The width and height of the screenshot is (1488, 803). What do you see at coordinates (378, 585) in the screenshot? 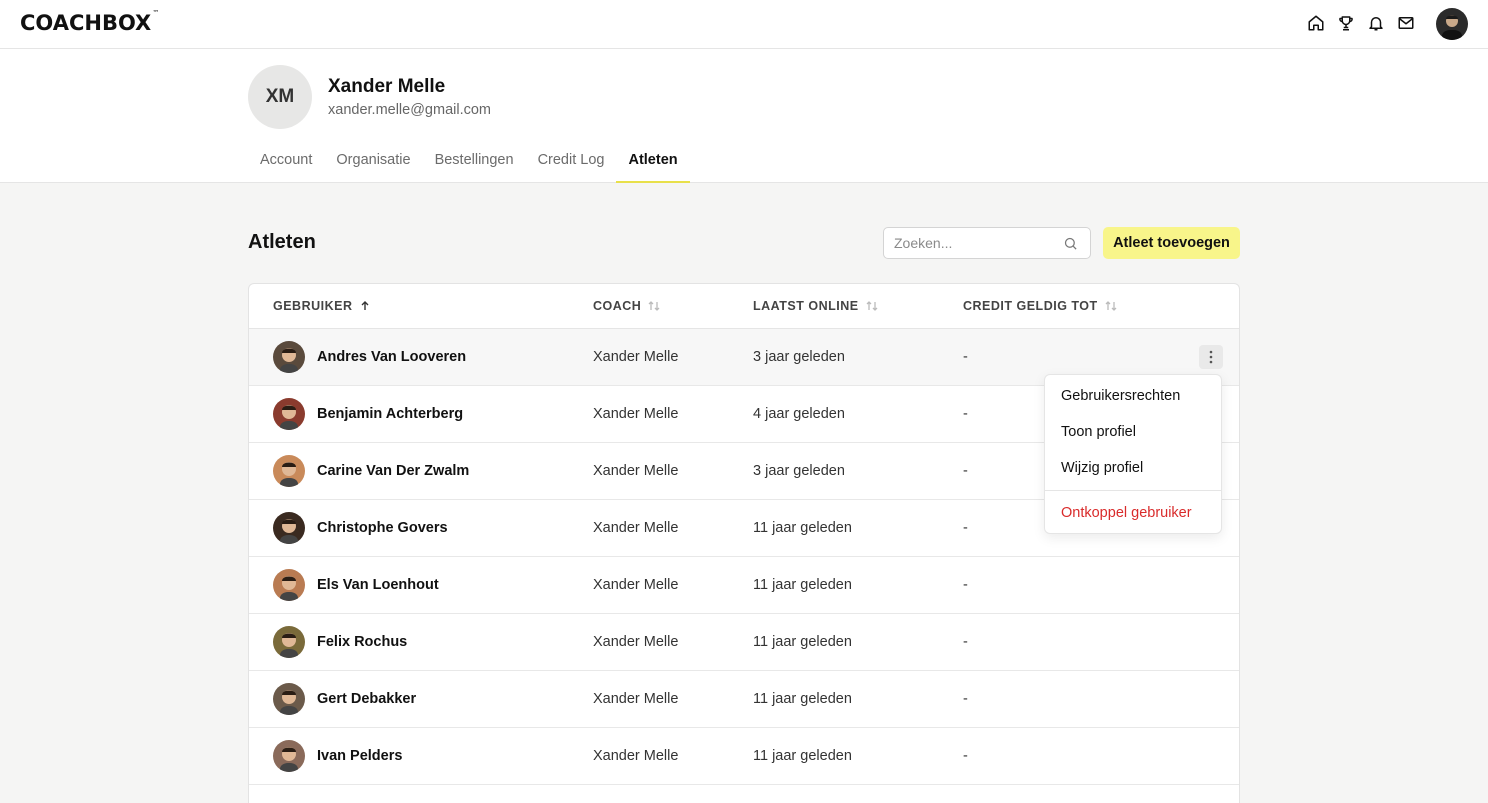
I see `athlete-name: Els Van Loenhout` at bounding box center [378, 585].